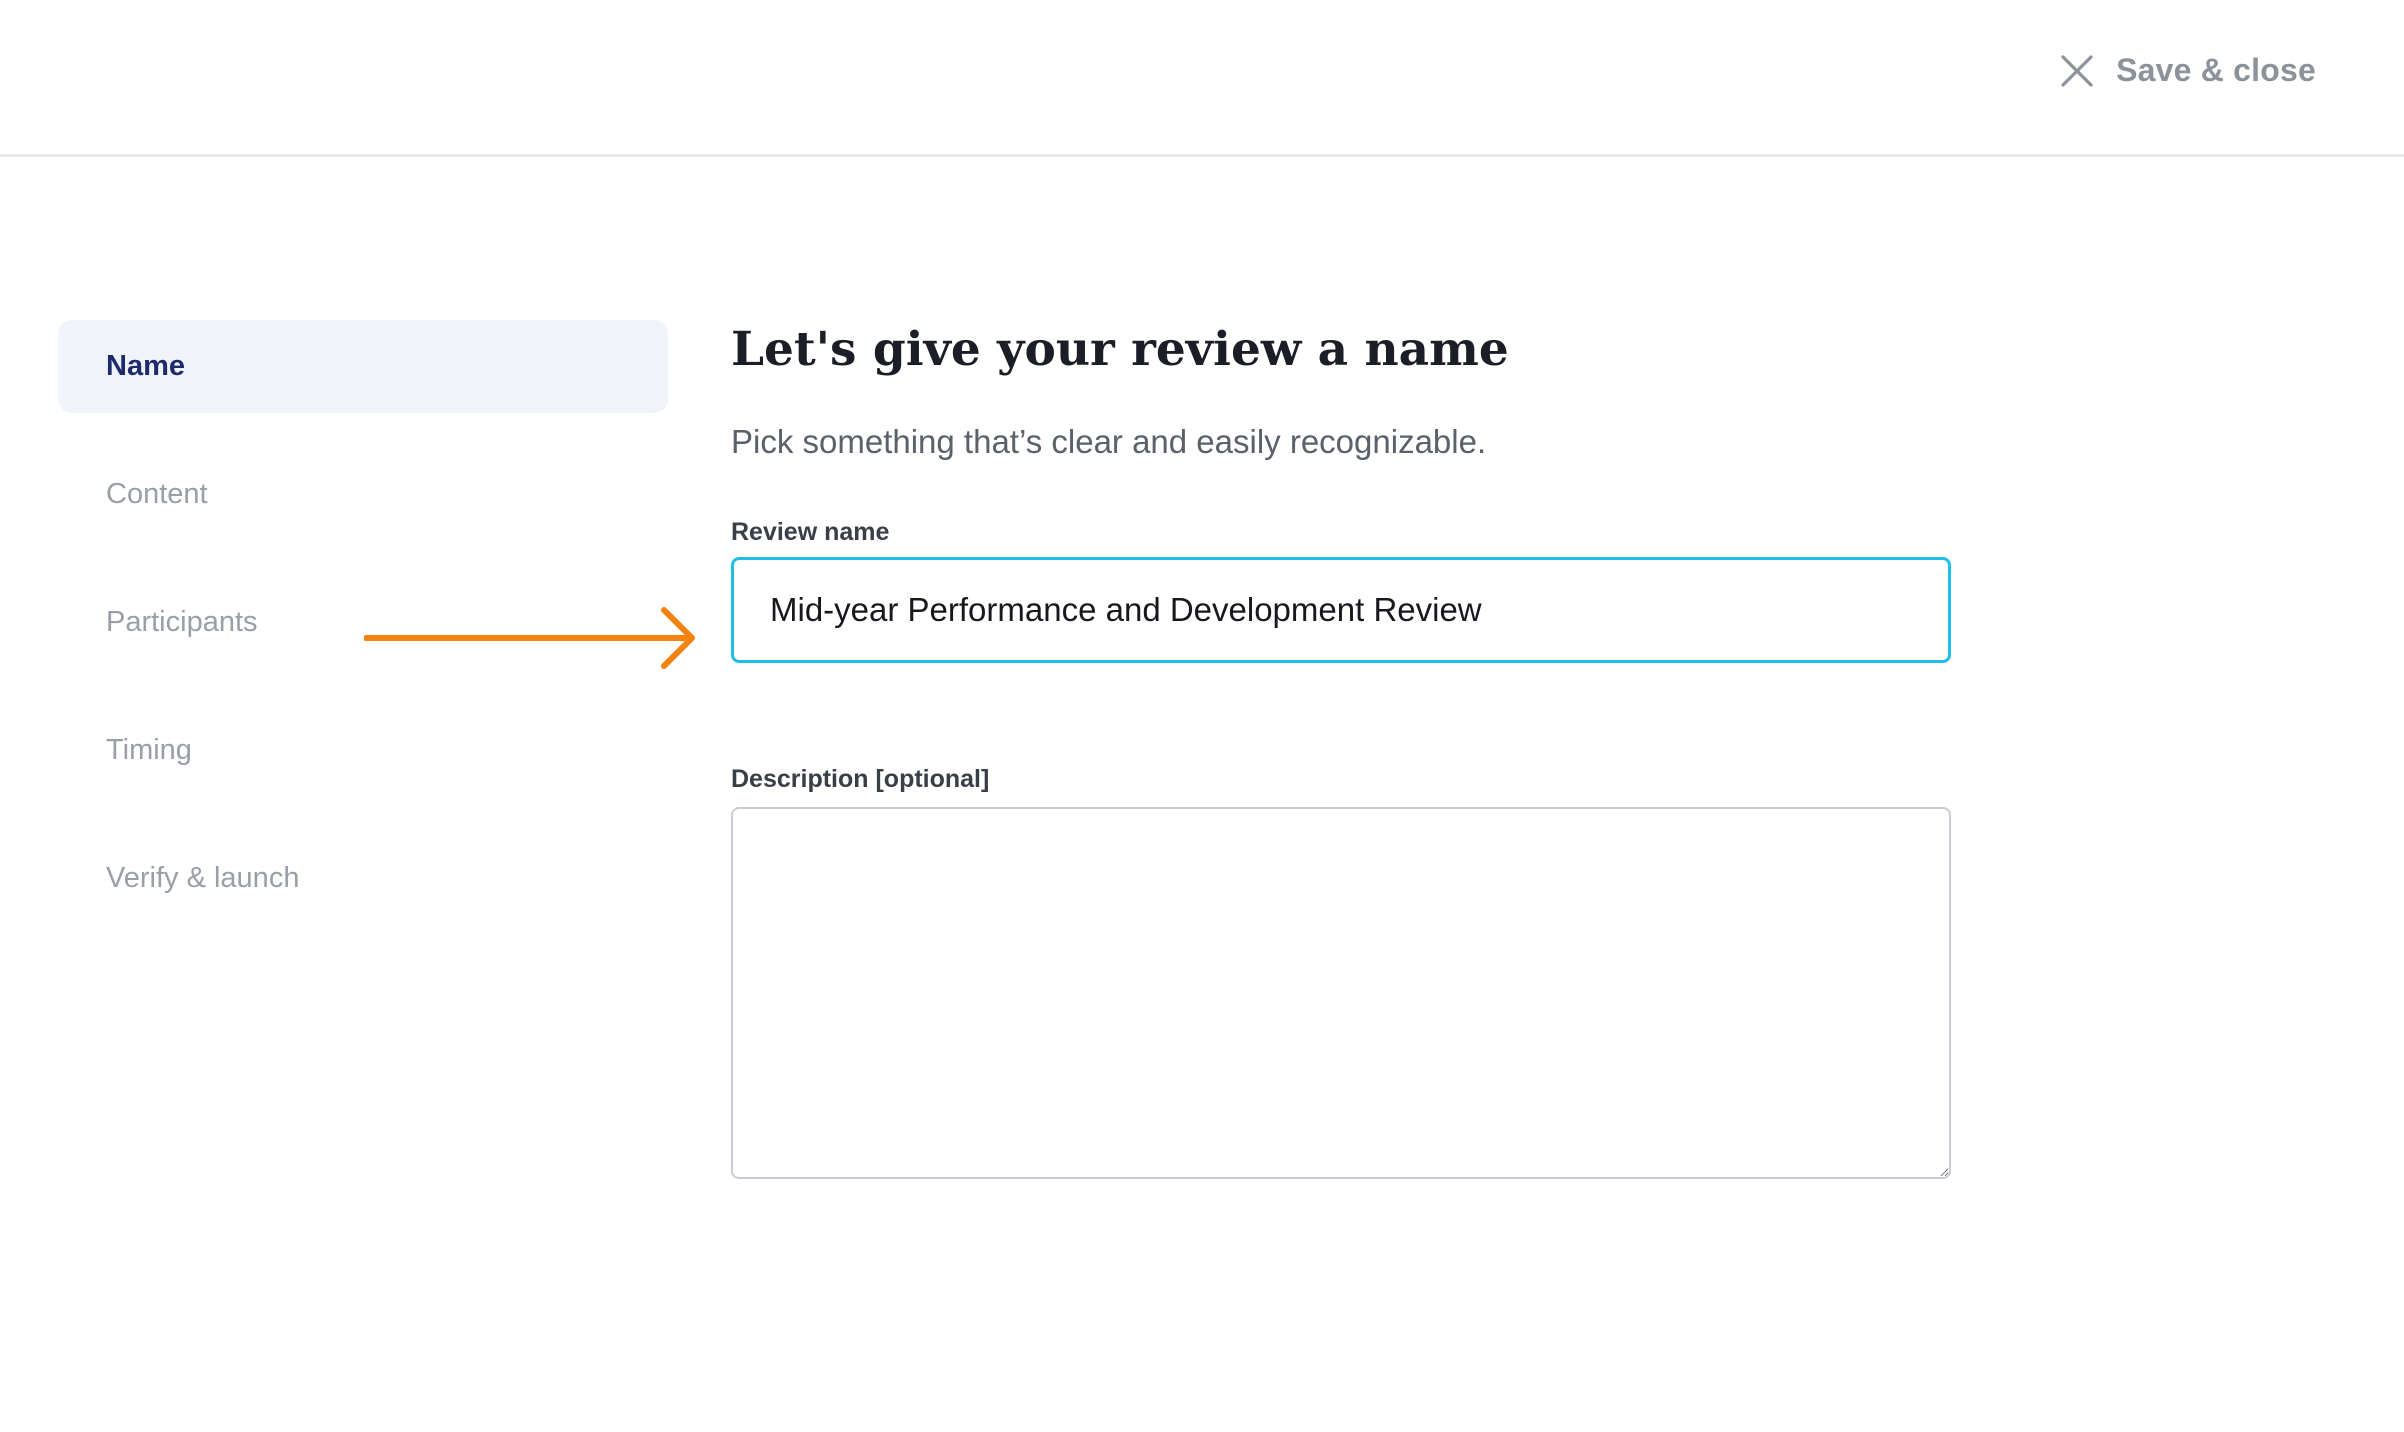 This screenshot has width=2404, height=1432. Describe the element at coordinates (1341, 993) in the screenshot. I see `description-textarea` at that location.